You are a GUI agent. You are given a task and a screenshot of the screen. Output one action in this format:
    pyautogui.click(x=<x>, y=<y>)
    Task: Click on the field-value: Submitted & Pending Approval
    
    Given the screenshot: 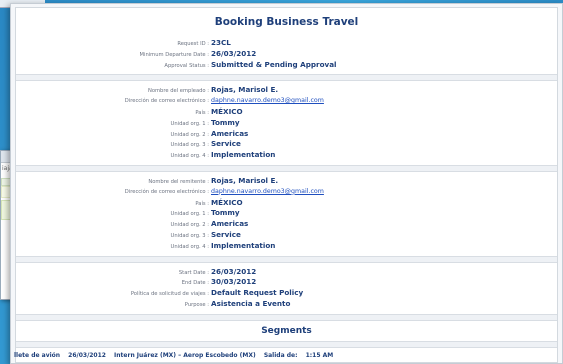 What is the action you would take?
    pyautogui.click(x=274, y=64)
    